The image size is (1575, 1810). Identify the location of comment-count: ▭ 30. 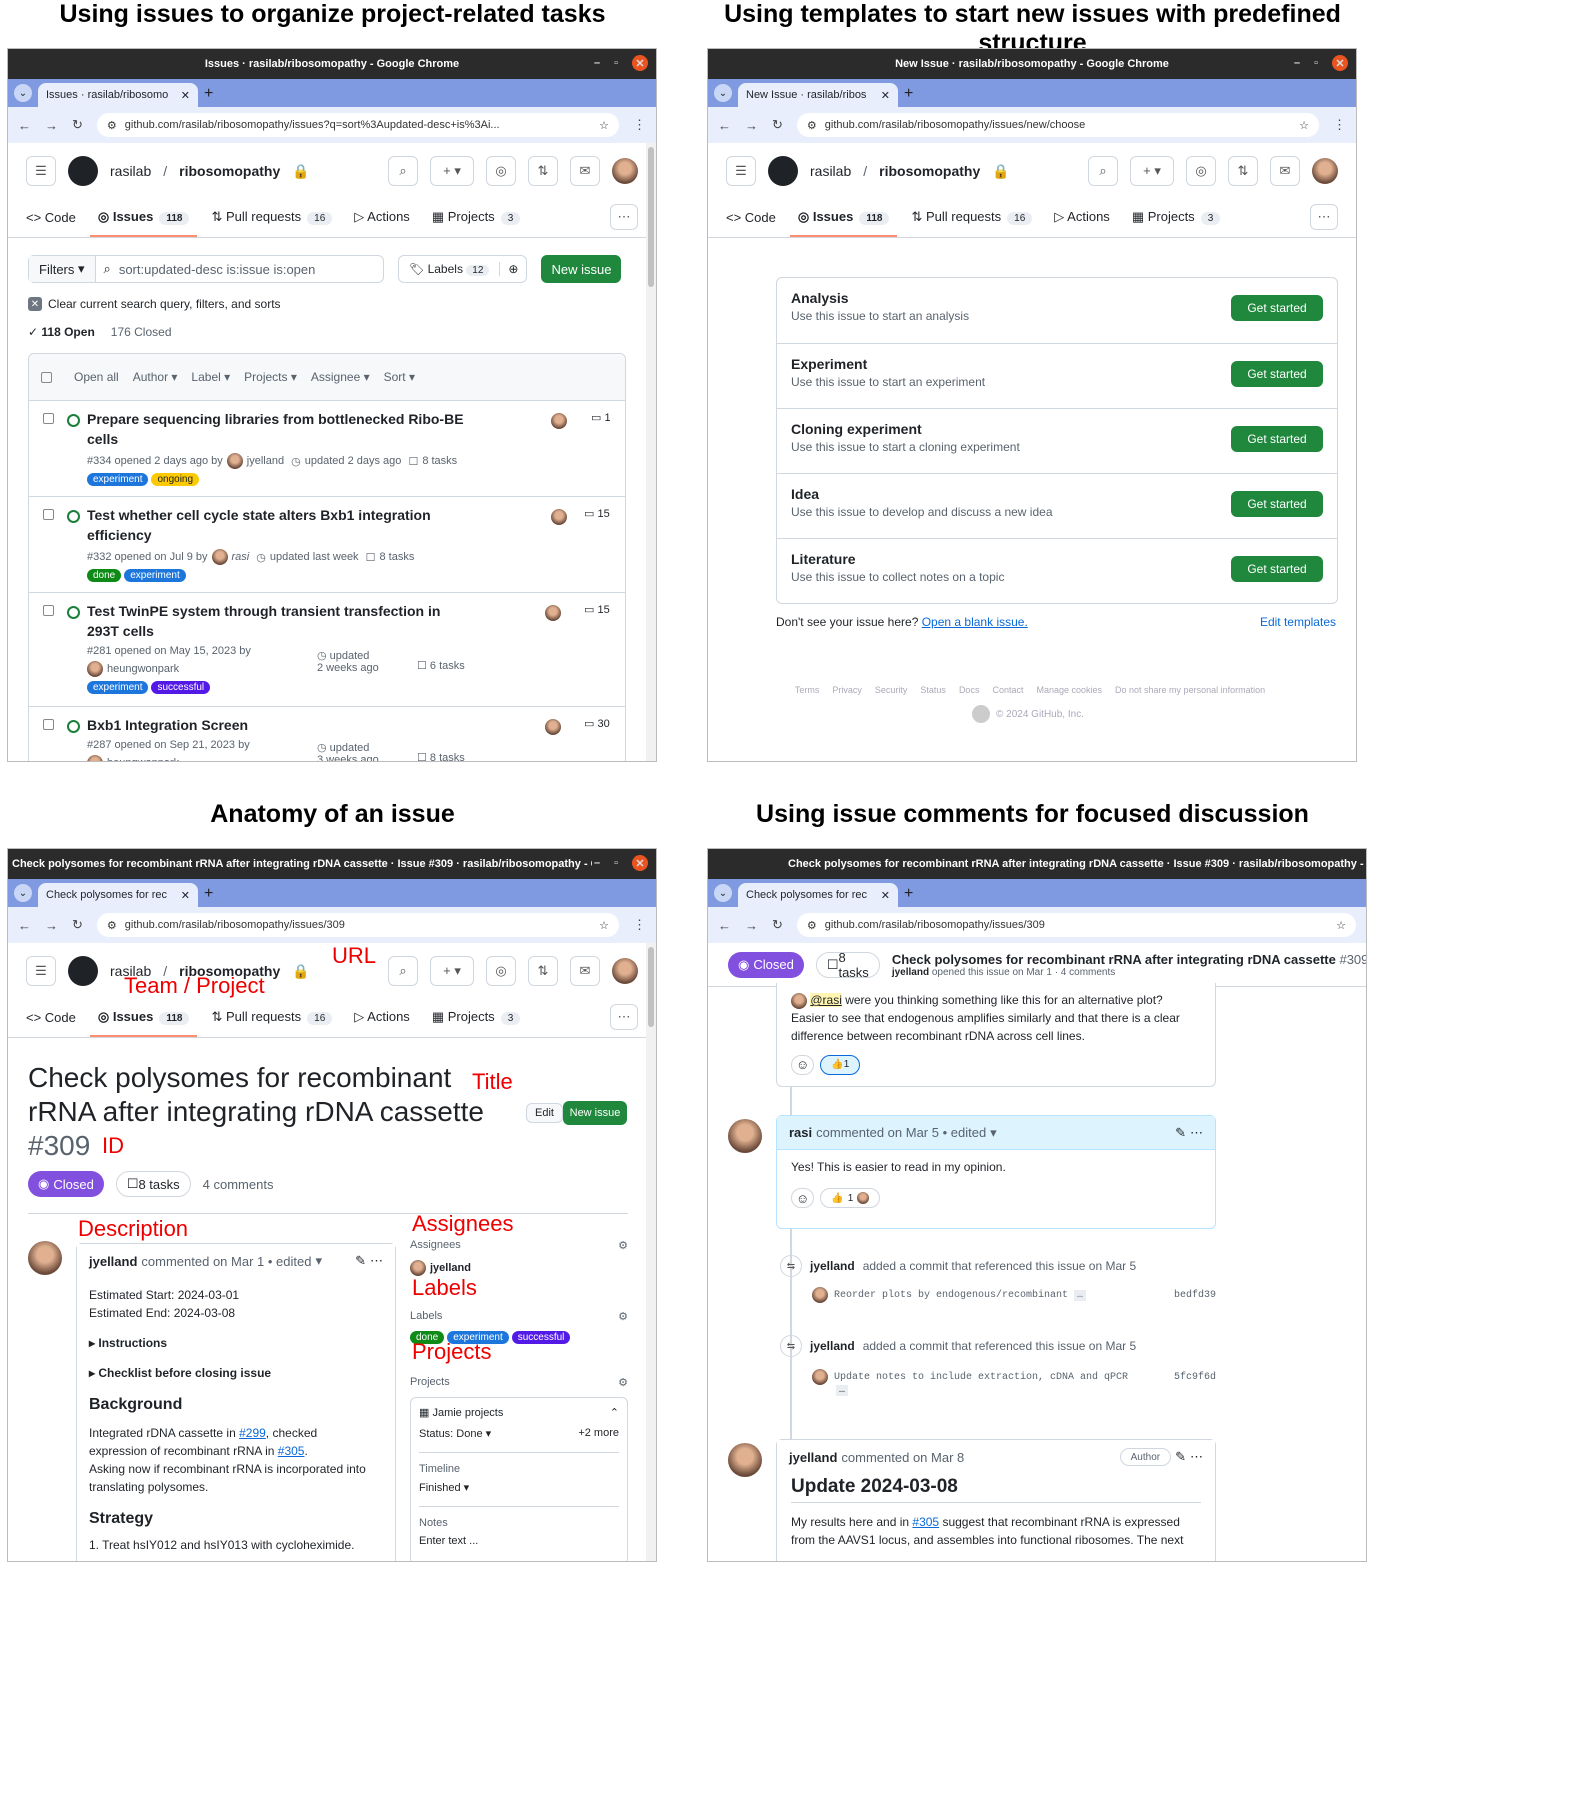
(597, 723).